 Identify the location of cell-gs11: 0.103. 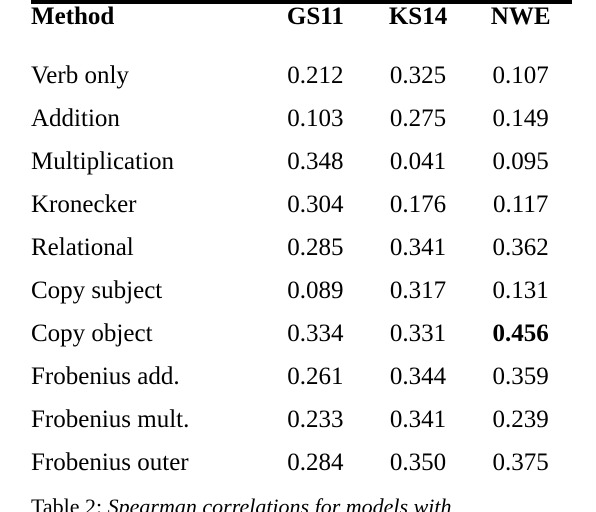
(315, 118).